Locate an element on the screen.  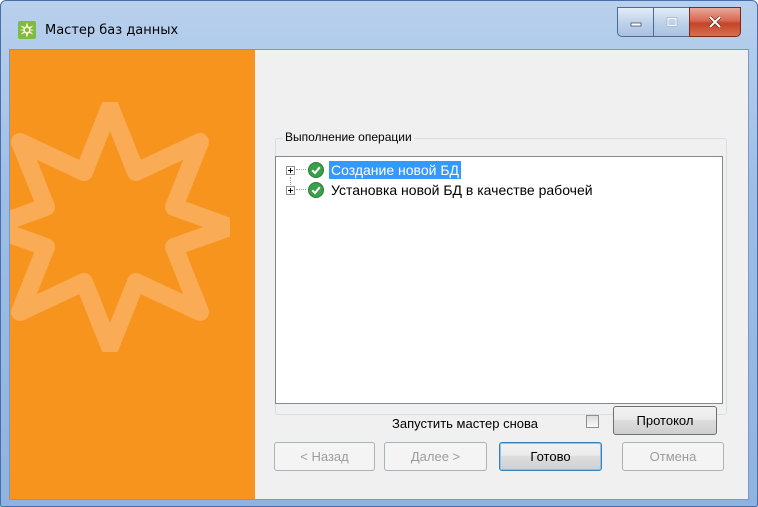
log-button: Протокол is located at coordinates (665, 420).